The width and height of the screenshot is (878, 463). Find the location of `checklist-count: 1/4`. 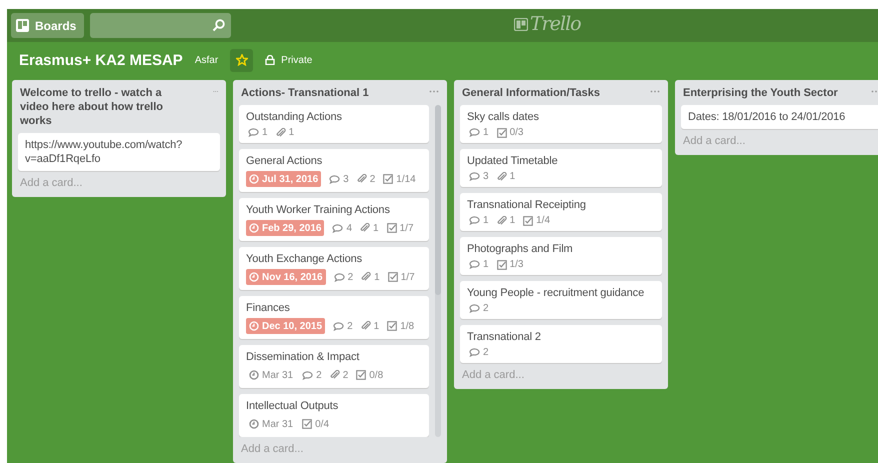

checklist-count: 1/4 is located at coordinates (536, 220).